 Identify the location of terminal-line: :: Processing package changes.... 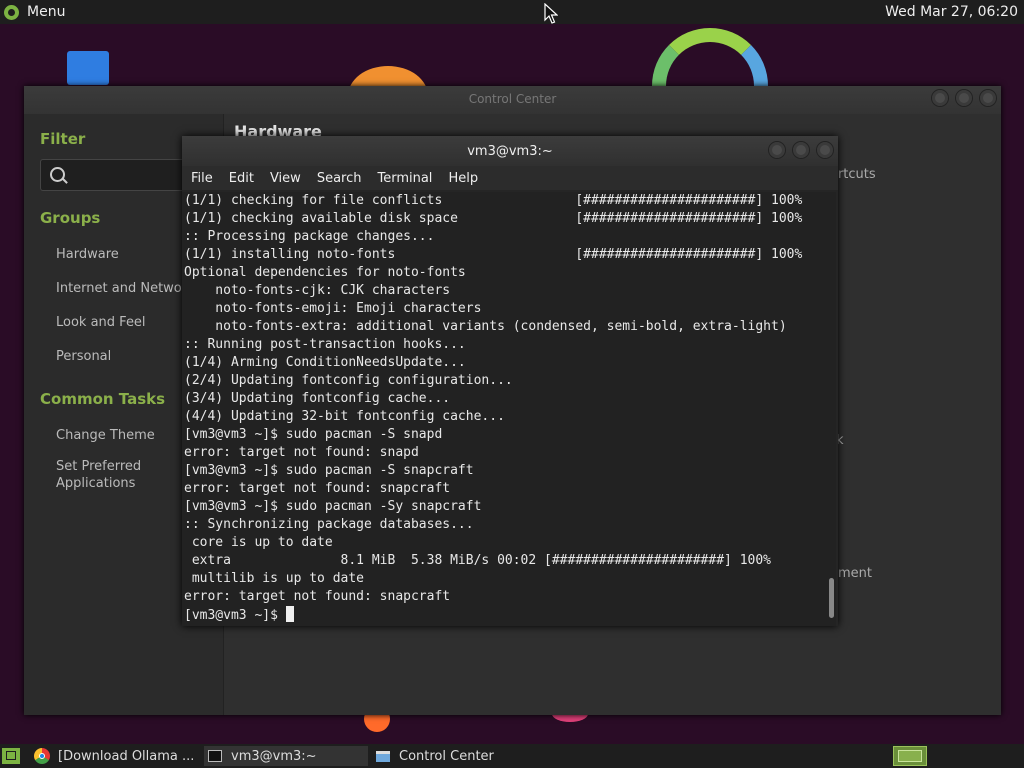
(309, 236).